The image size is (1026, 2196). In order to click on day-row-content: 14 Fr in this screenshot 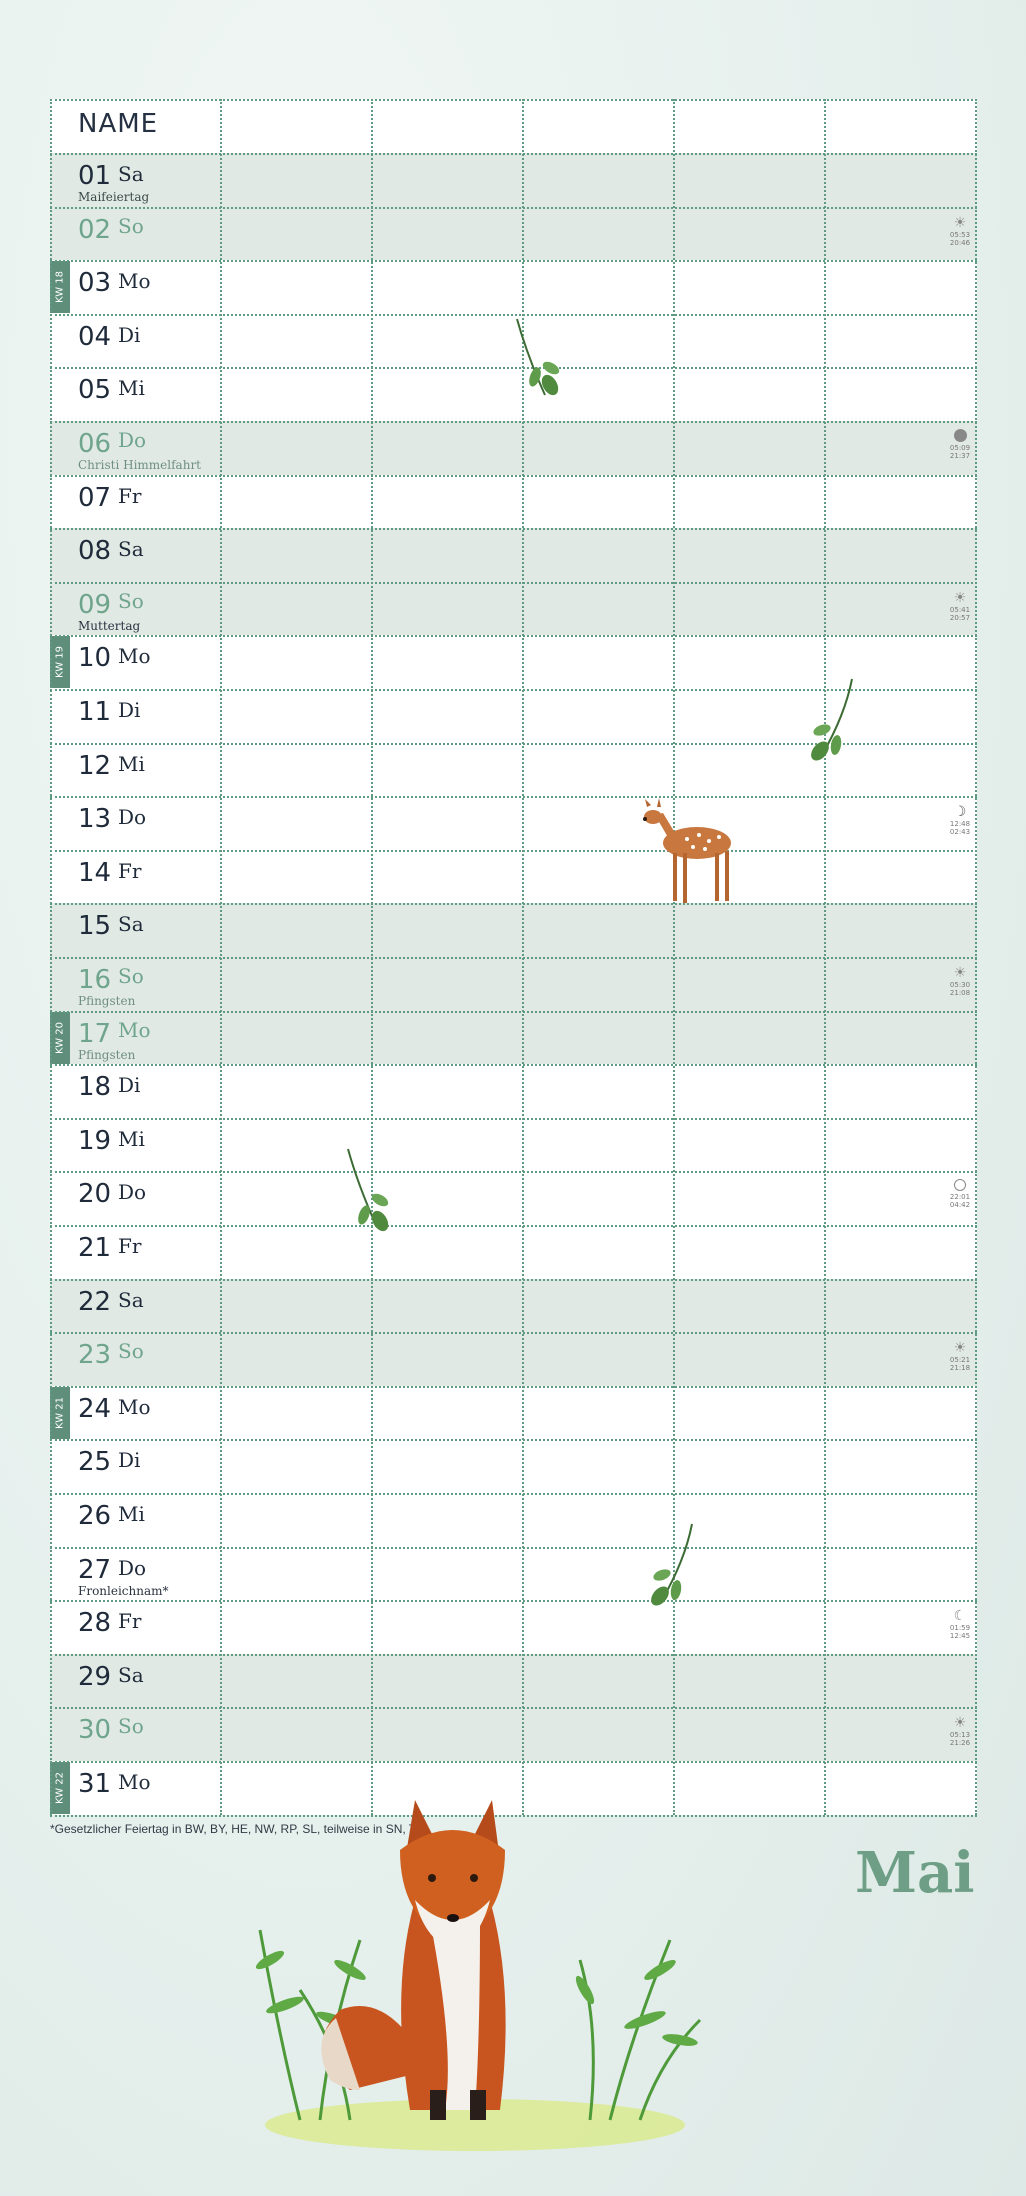, I will do `click(513, 877)`.